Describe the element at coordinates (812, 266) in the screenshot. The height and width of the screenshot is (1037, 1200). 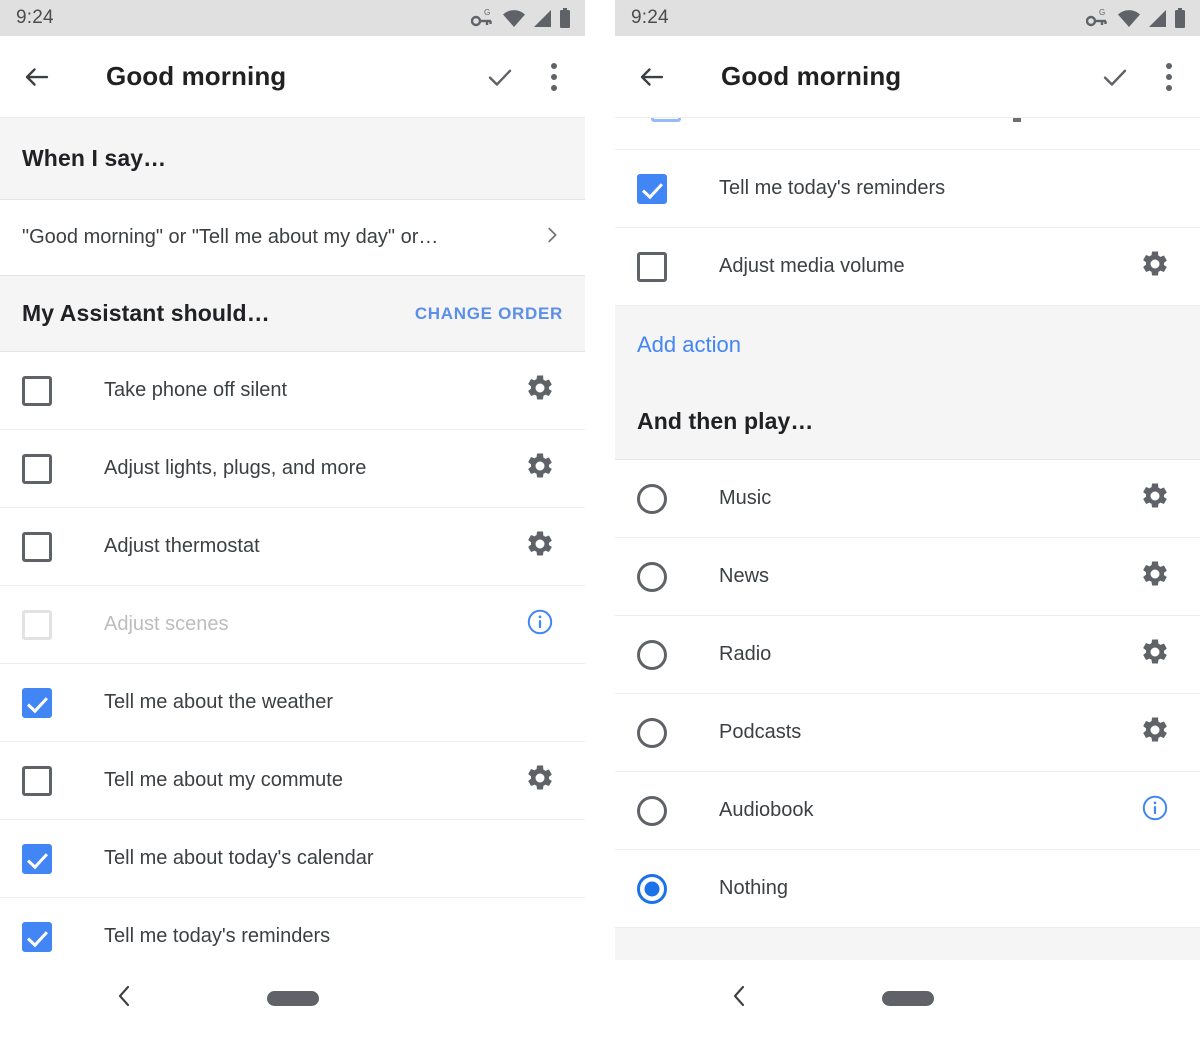
I see `list-item-label: Adjust media volume` at that location.